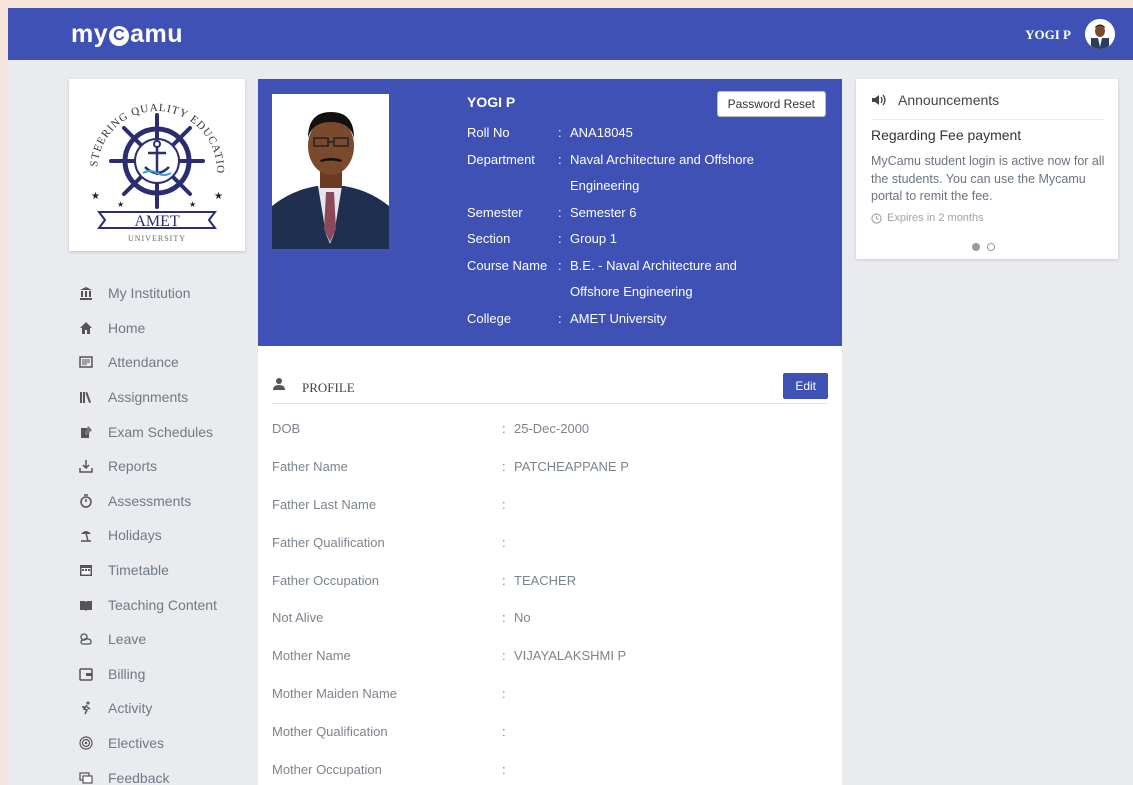  I want to click on sidebar-item-feedback: Feedback, so click(168, 772).